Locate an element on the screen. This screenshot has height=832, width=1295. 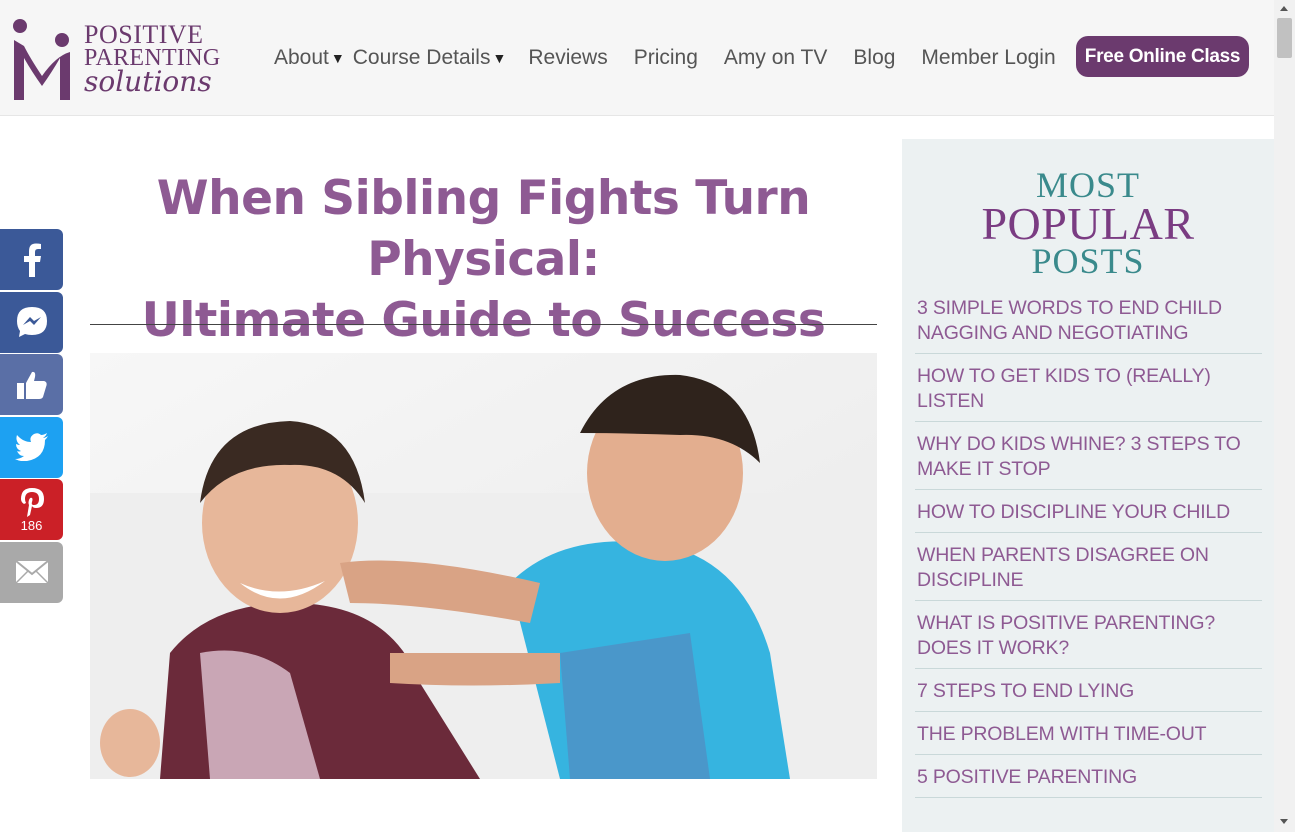
most-popular-posts-heading: MOST POPULAR POSTS is located at coordinates (1088, 223).